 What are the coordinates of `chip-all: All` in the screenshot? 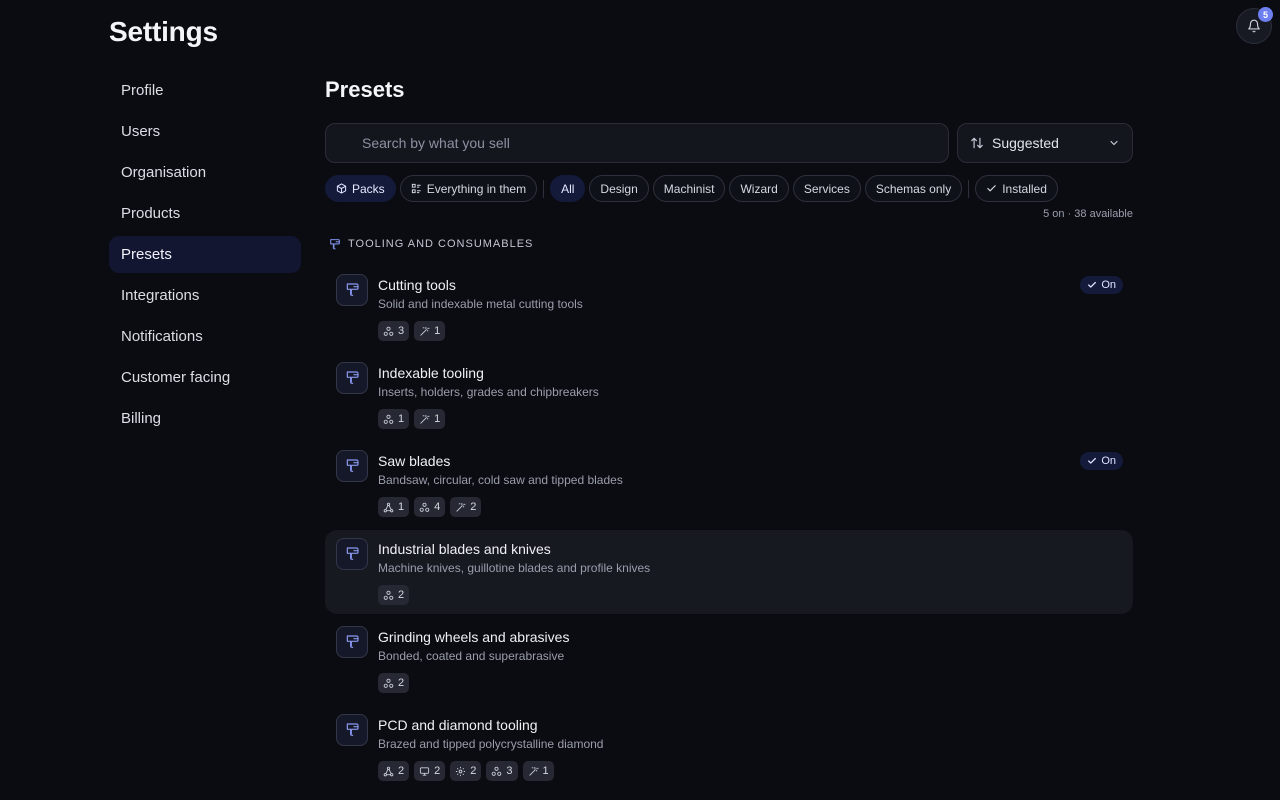 It's located at (568, 188).